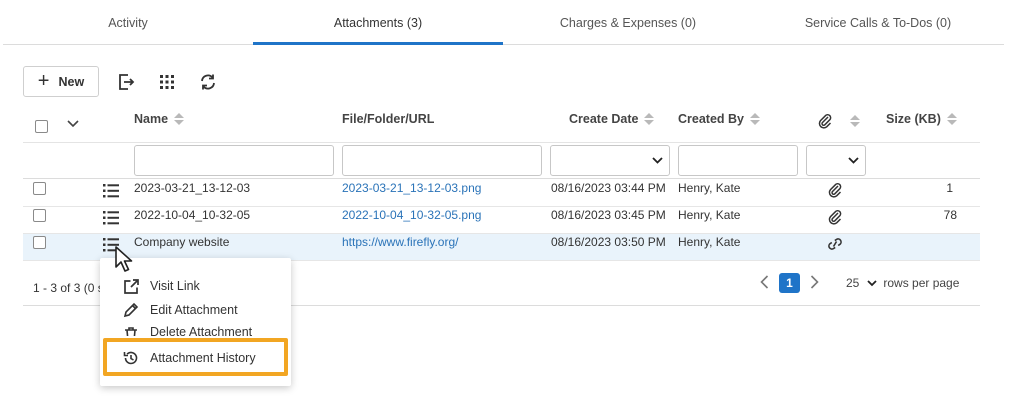 The width and height of the screenshot is (1011, 404). I want to click on filter-row, so click(501, 161).